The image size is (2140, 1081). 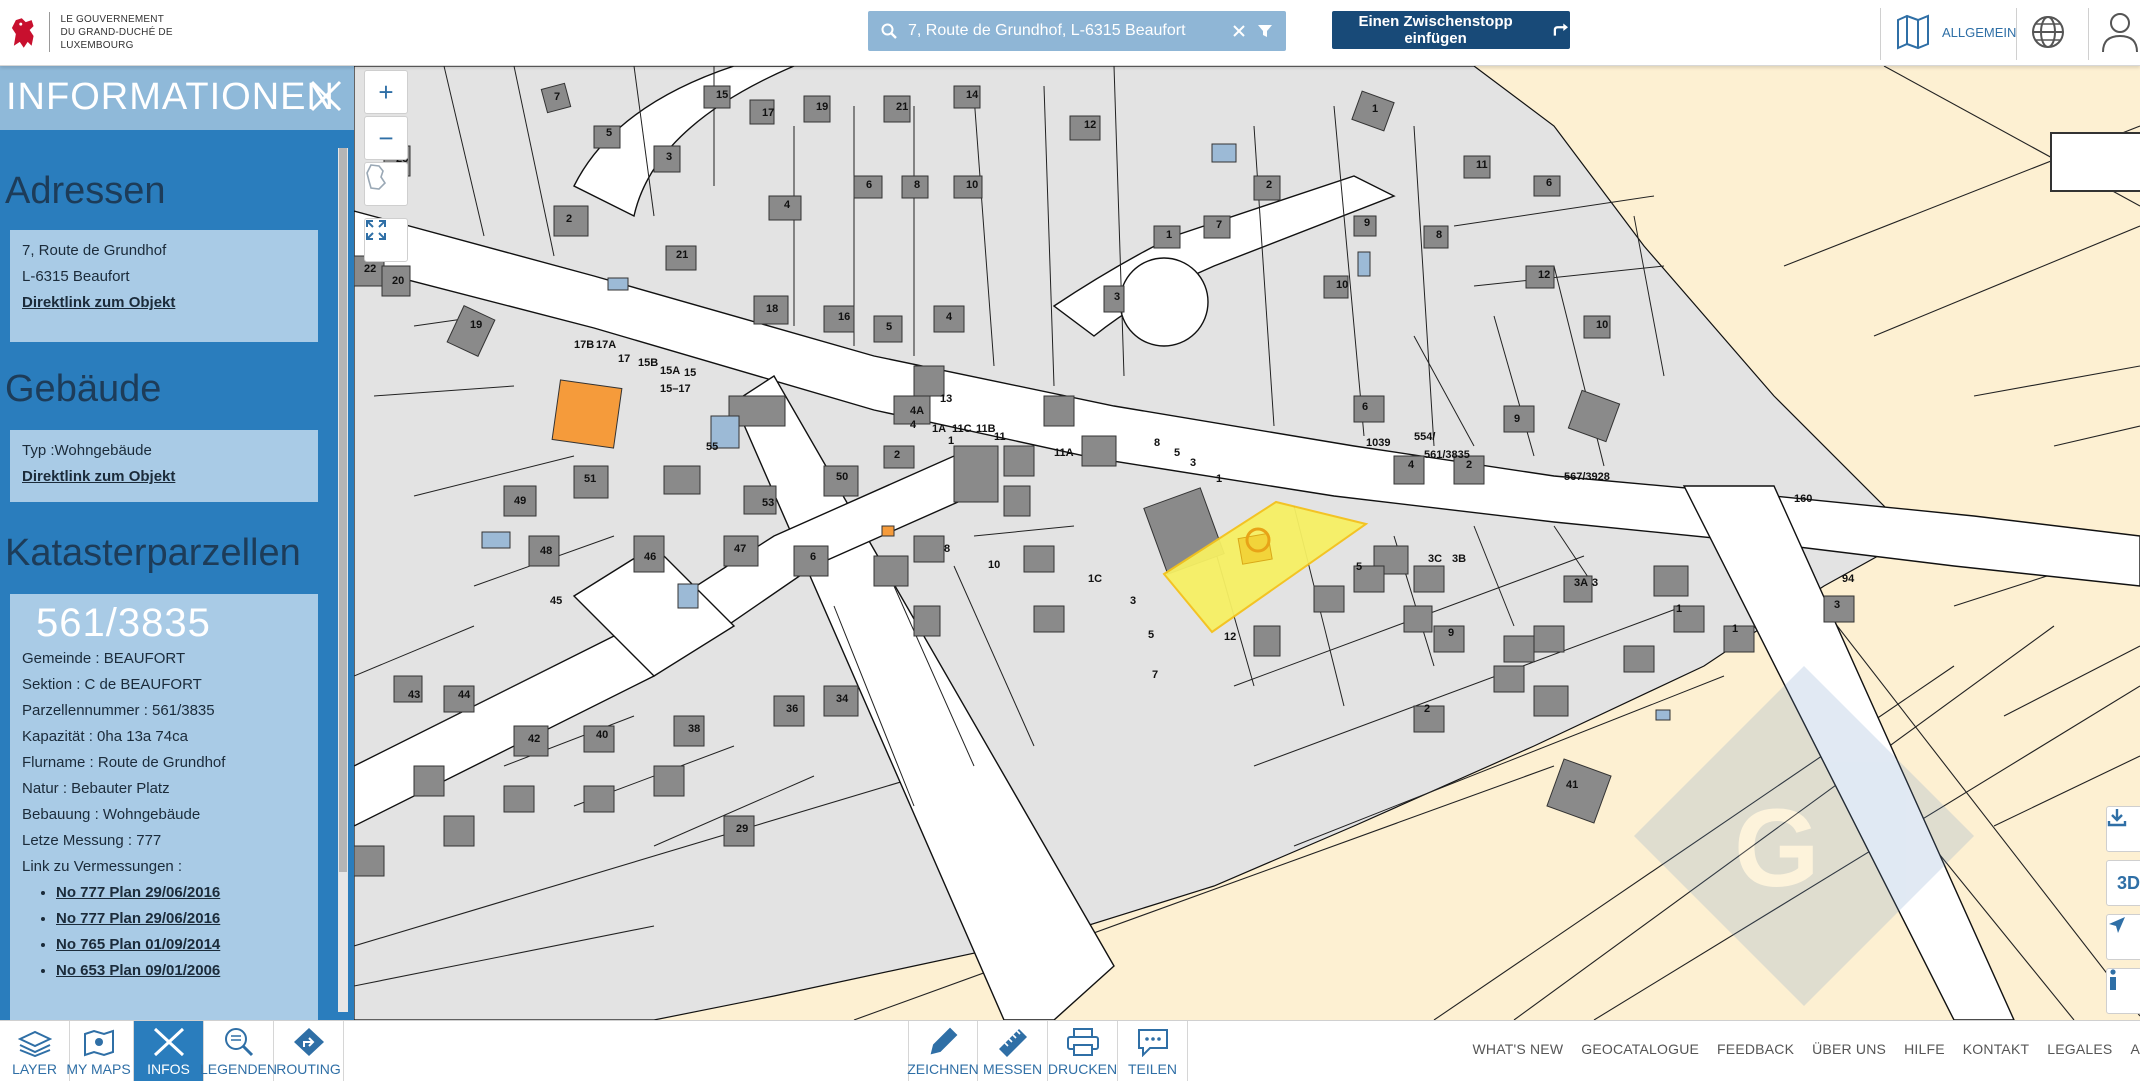 I want to click on building-direct-link: Direktlink zum Objekt, so click(x=164, y=477).